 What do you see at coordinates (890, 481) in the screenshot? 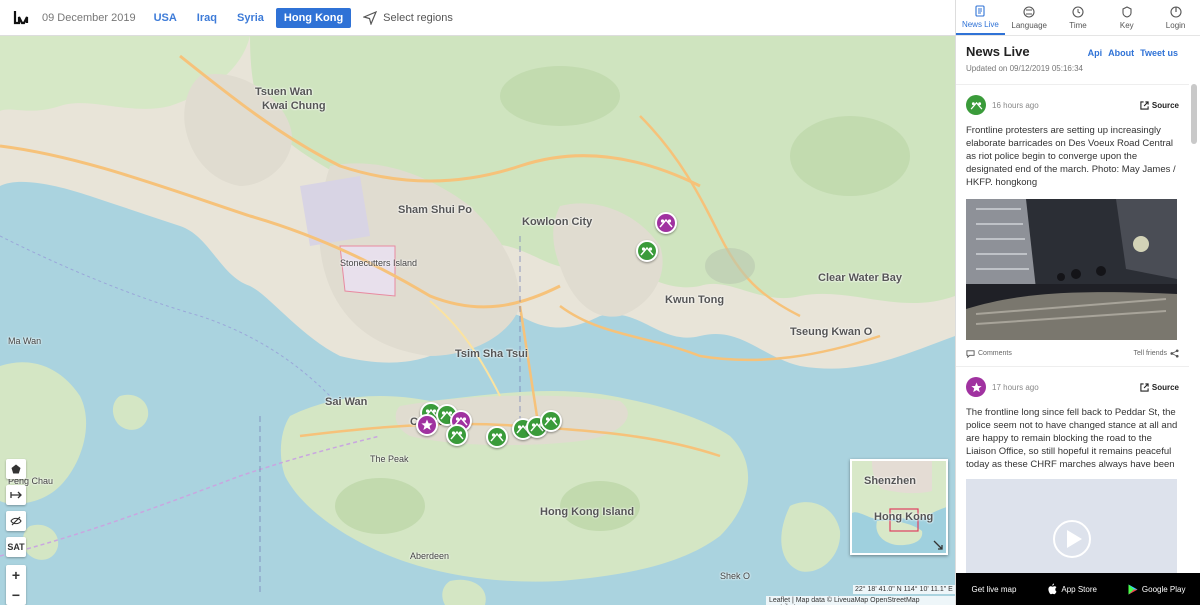
I see `minimap-label-shenzhen: Shenzhen` at bounding box center [890, 481].